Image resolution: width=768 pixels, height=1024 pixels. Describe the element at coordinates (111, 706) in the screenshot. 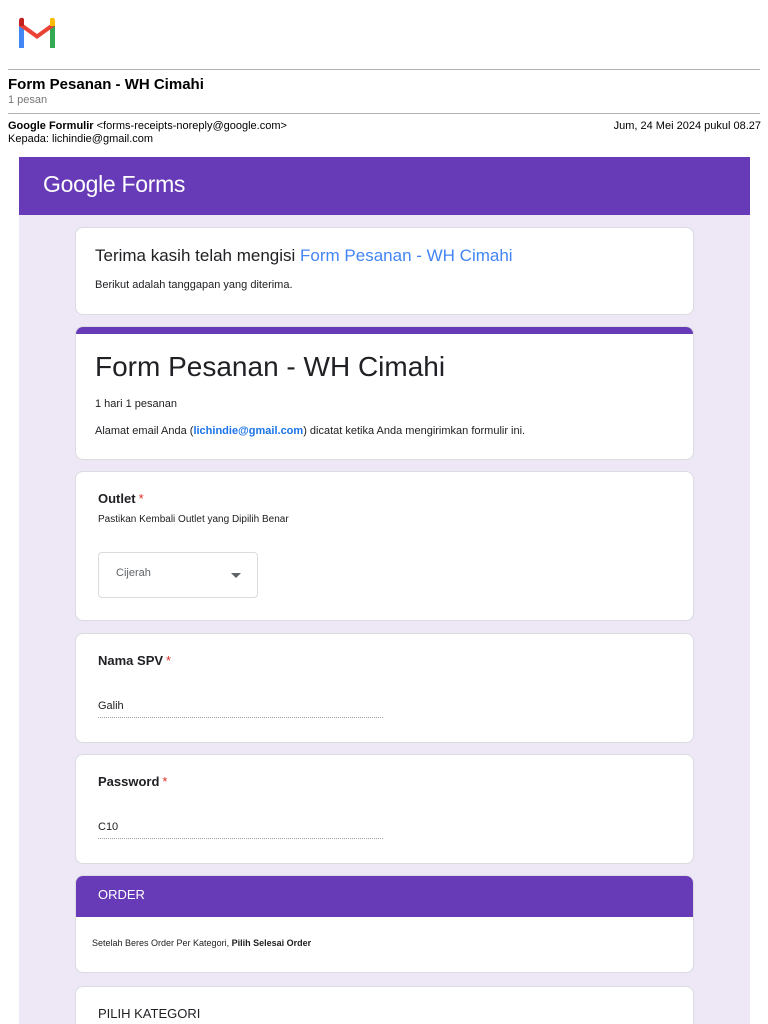

I see `answer-value: Galih` at that location.